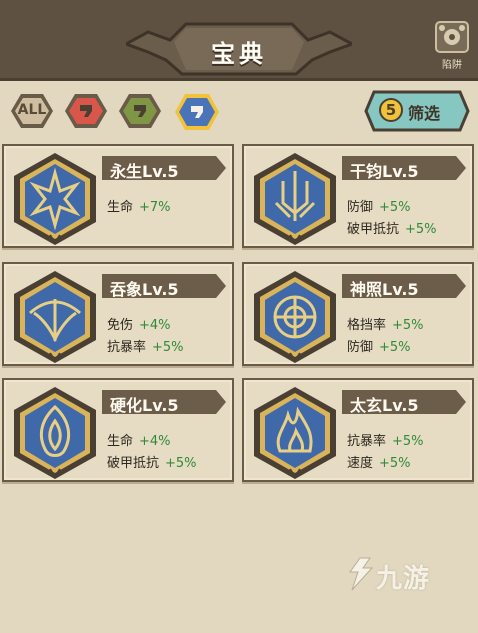 This screenshot has height=633, width=478. Describe the element at coordinates (155, 207) in the screenshot. I see `stat-value: +7%` at that location.